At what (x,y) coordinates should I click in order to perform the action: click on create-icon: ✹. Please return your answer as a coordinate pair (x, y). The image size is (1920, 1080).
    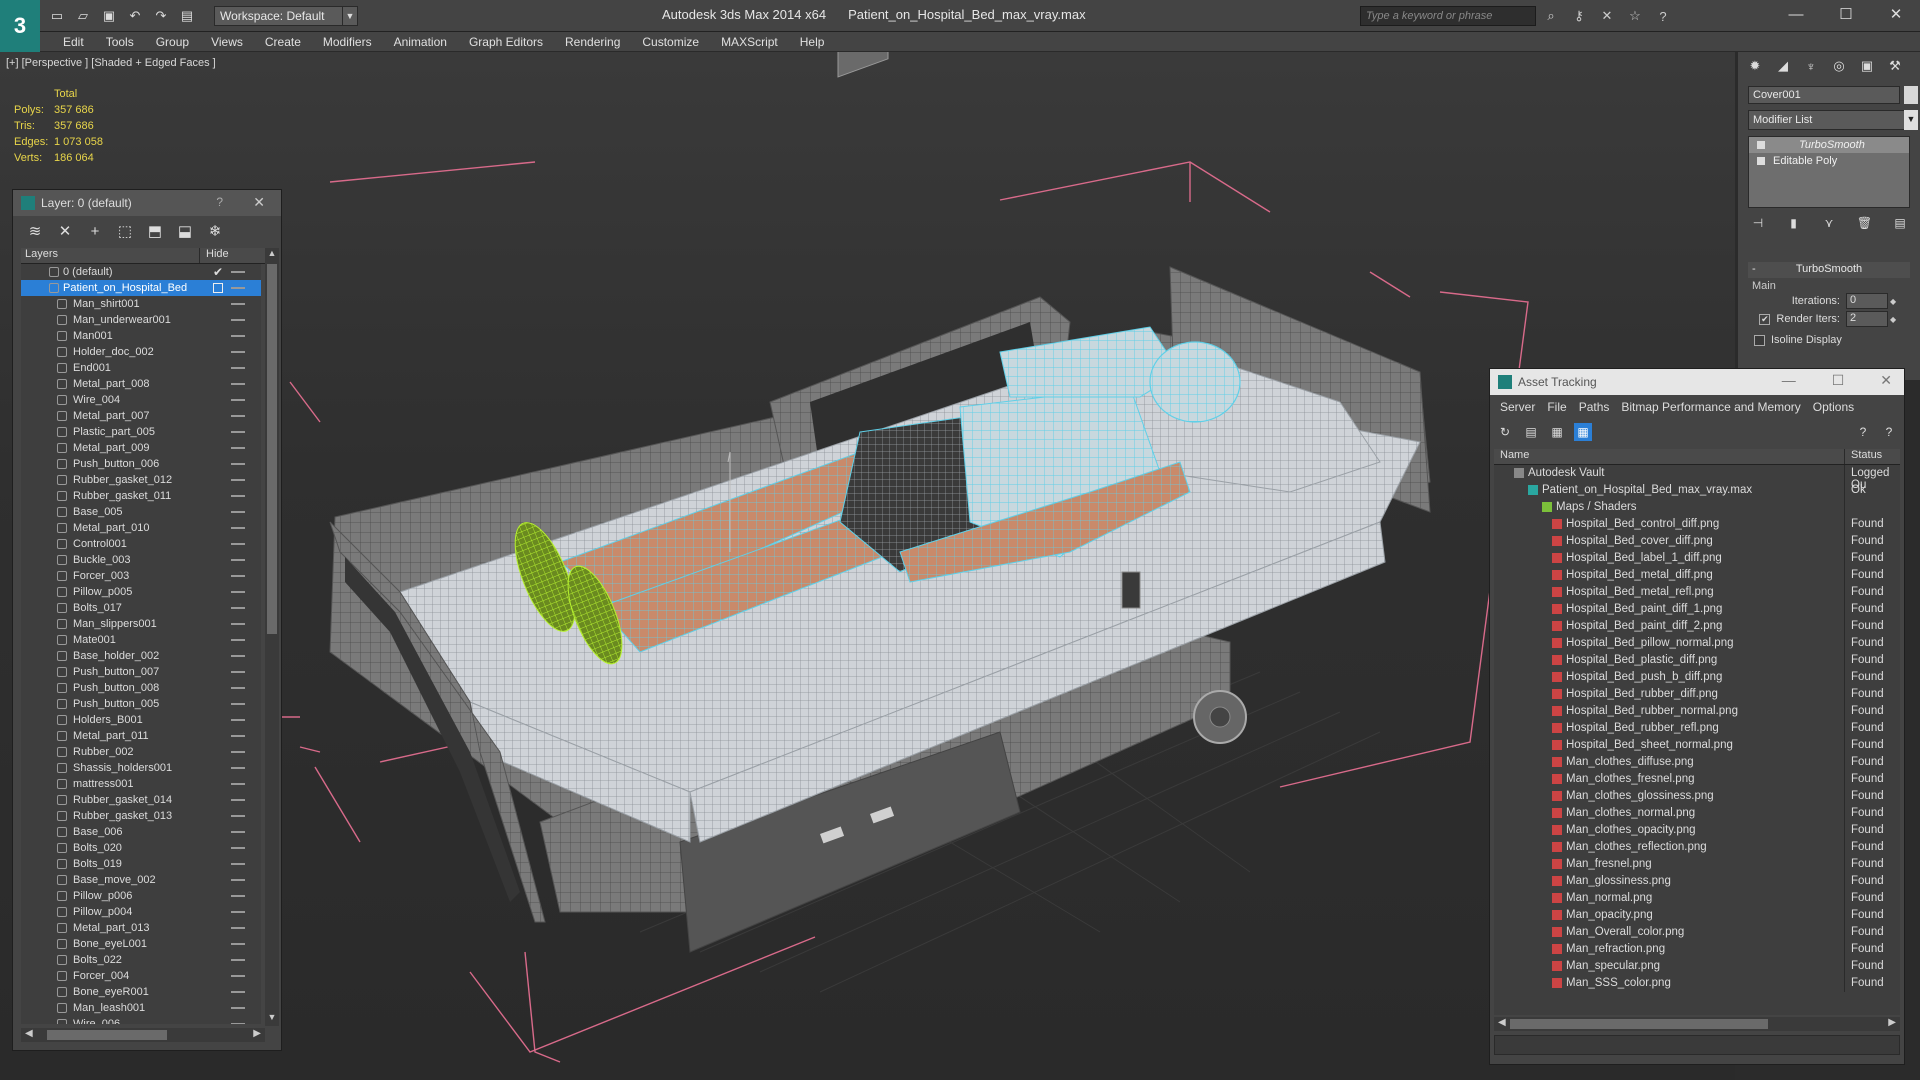
    Looking at the image, I should click on (1755, 66).